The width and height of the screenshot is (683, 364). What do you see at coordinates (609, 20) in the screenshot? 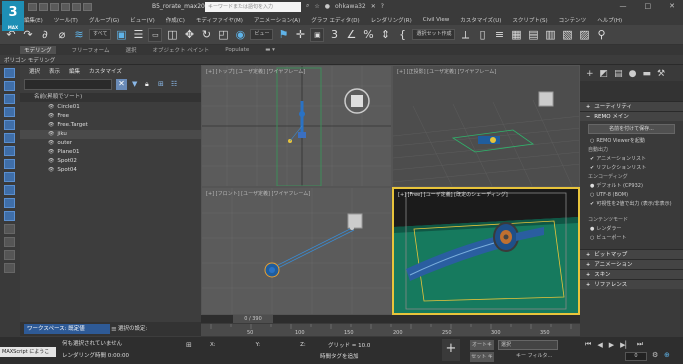
I see `menu-help: ヘルプ(H)` at bounding box center [609, 20].